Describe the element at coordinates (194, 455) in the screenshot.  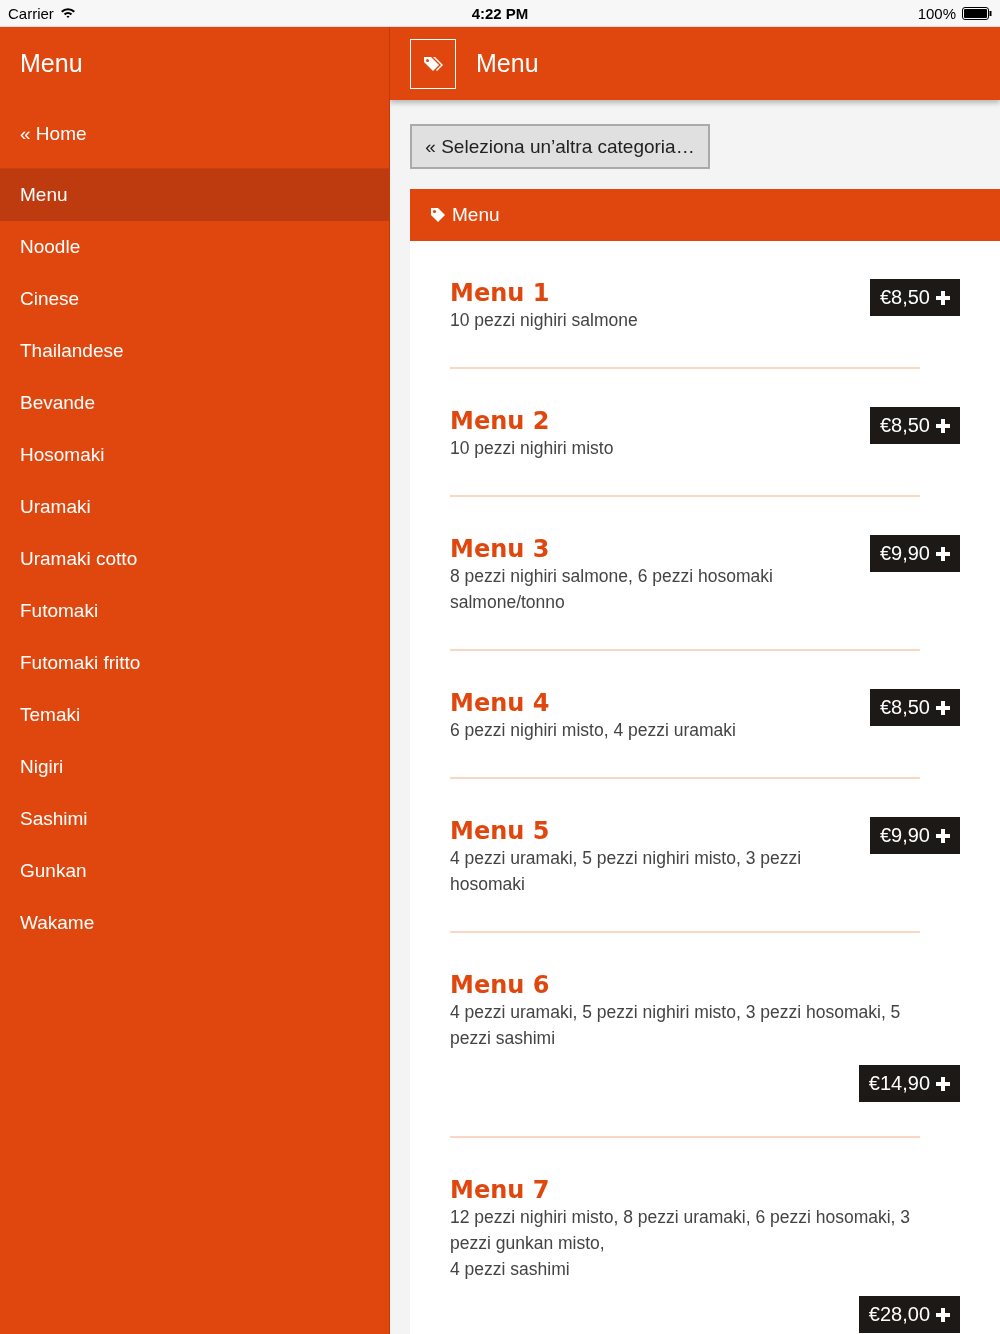
I see `sidebar-item: Hosomaki` at that location.